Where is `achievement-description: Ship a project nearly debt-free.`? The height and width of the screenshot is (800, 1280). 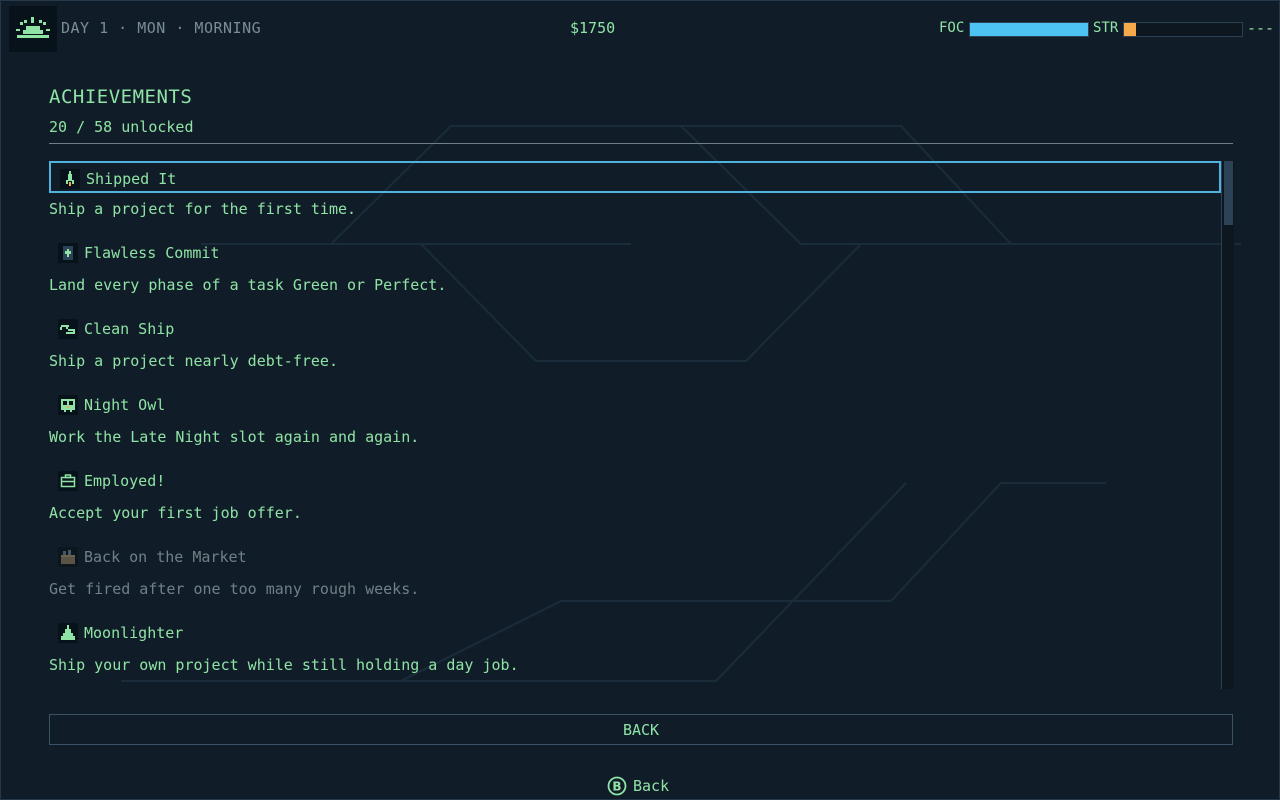
achievement-description: Ship a project nearly debt-free. is located at coordinates (193, 361).